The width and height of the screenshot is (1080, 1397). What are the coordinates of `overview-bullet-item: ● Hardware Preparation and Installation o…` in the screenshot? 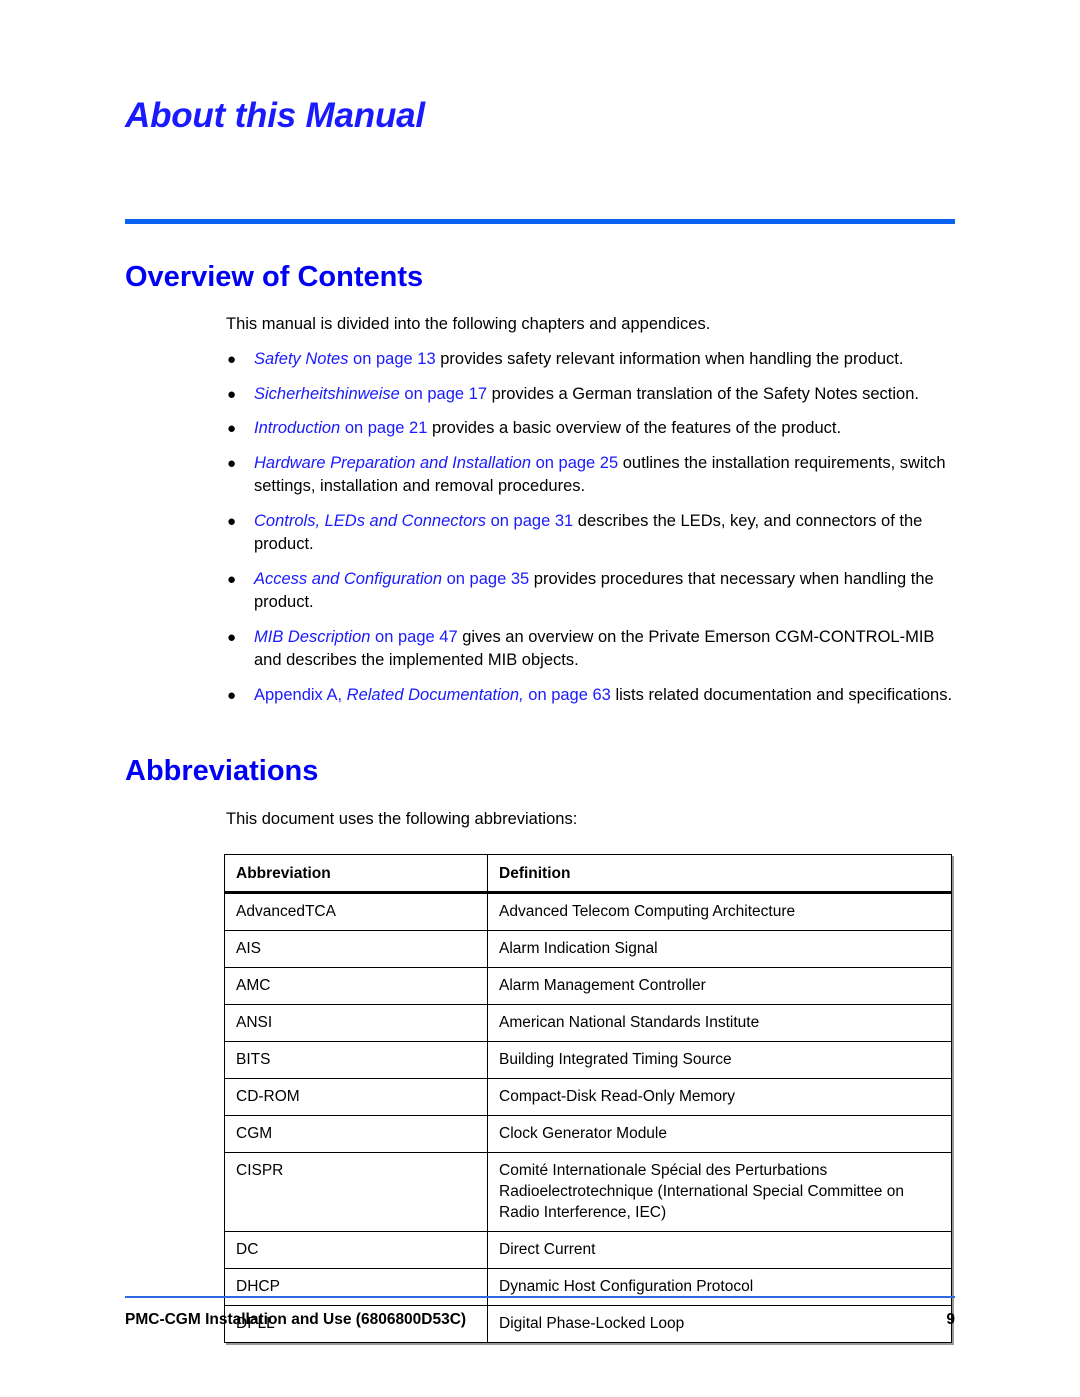 It's located at (596, 475).